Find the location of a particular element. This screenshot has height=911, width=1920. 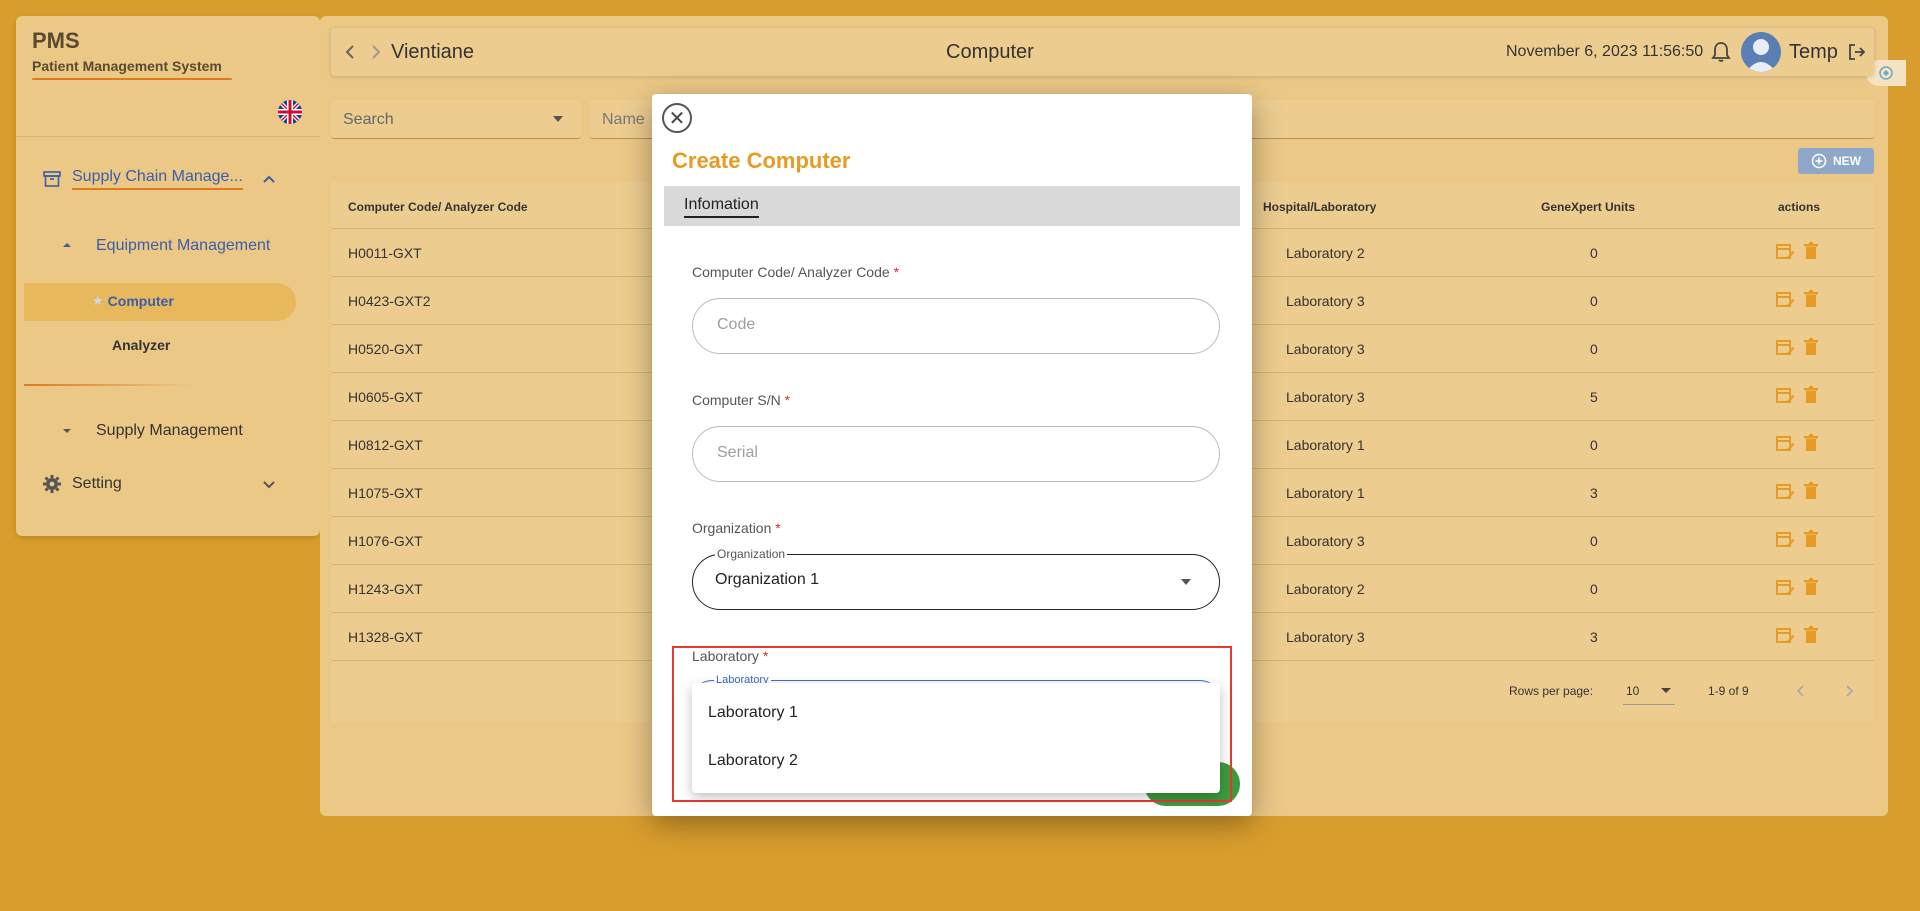

logo-subtitle: Patient Management System is located at coordinates (127, 66).